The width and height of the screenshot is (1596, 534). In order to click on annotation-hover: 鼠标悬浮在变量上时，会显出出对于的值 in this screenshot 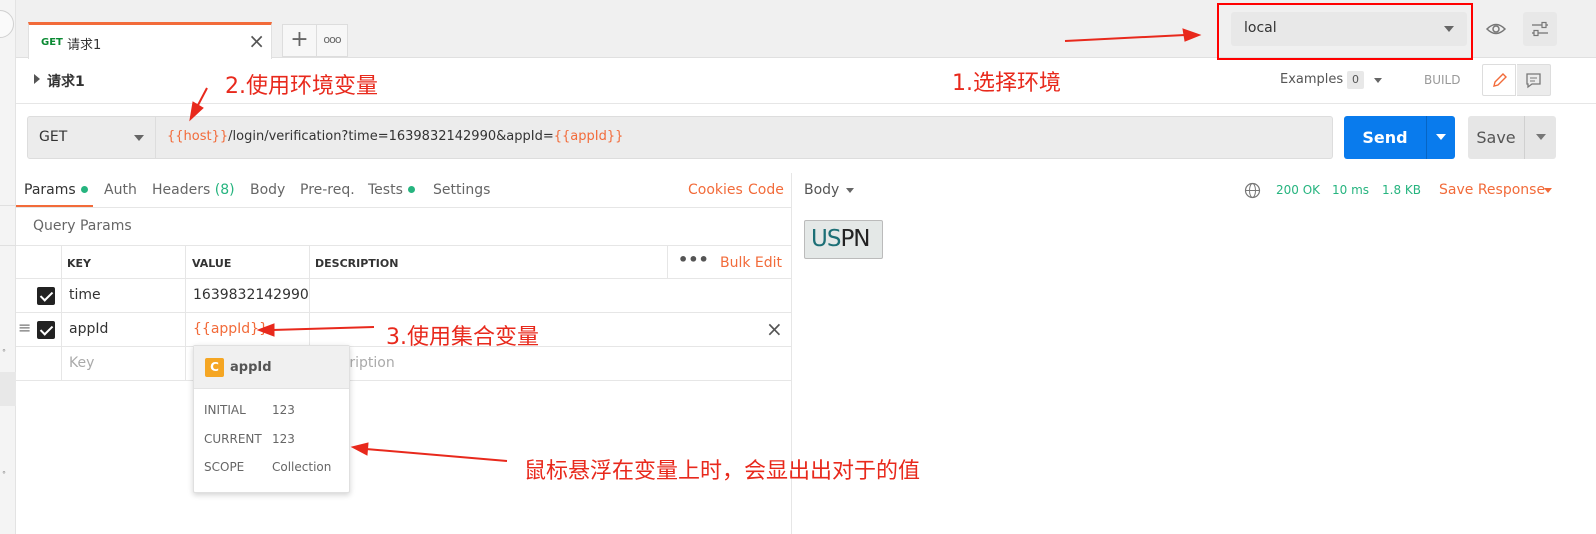, I will do `click(722, 471)`.